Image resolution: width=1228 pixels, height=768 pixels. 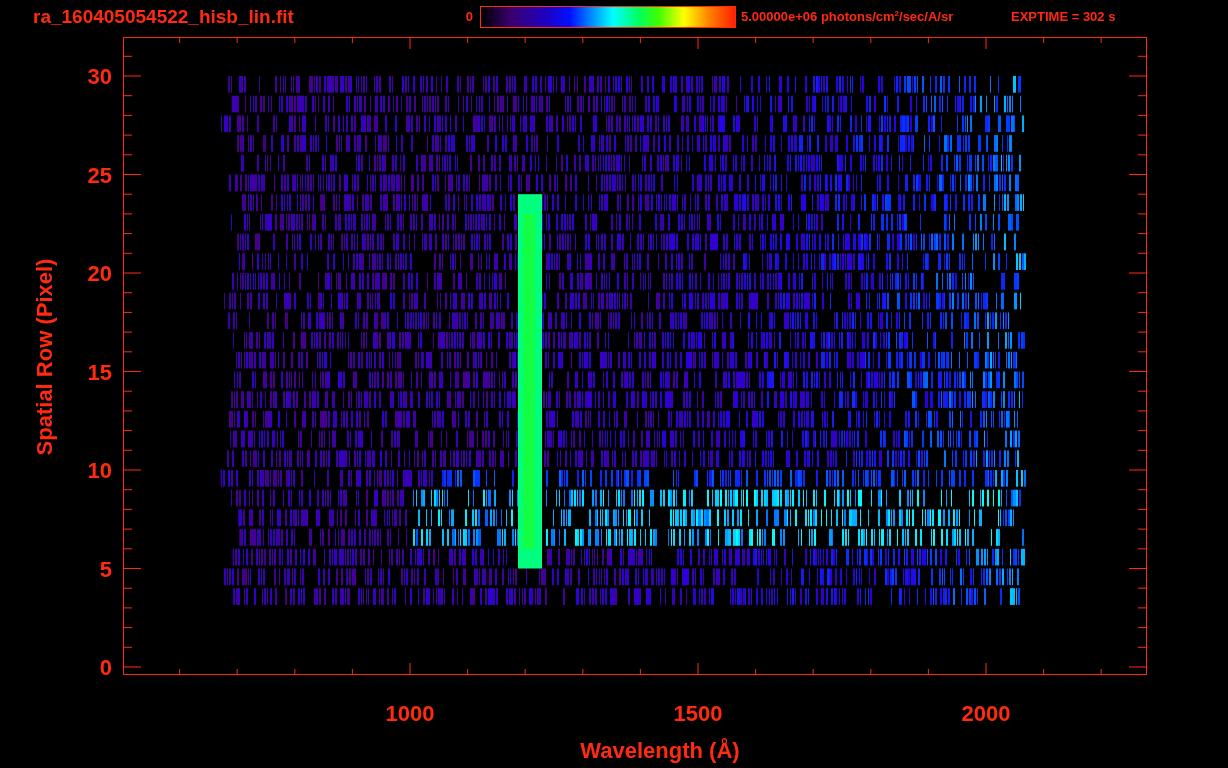 What do you see at coordinates (99, 273) in the screenshot?
I see `y-tick-label: 20` at bounding box center [99, 273].